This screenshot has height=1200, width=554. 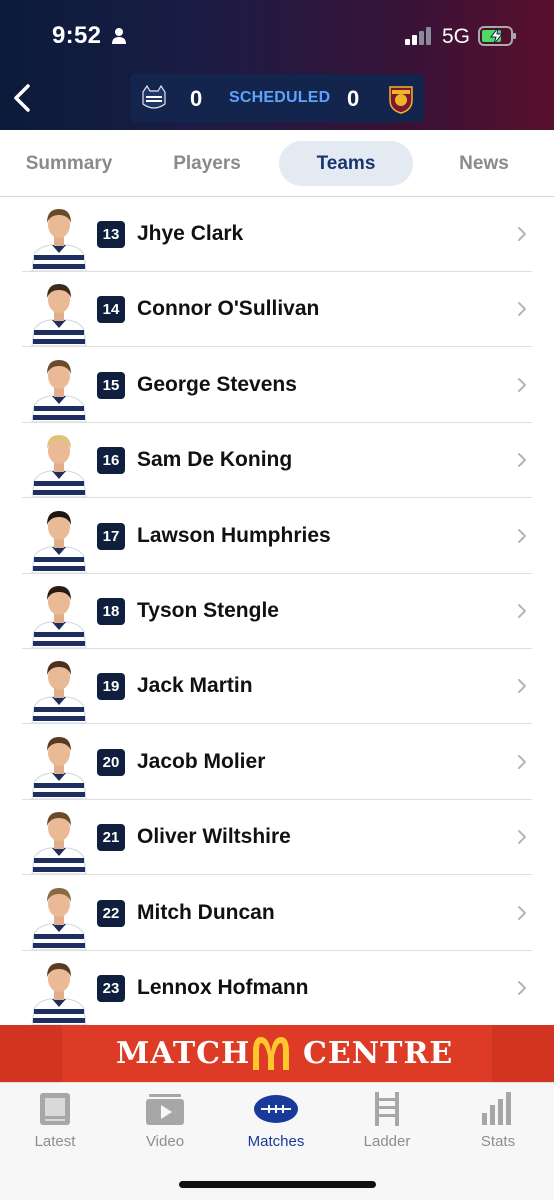 I want to click on player-row: 19 Jack Martin, so click(x=277, y=687).